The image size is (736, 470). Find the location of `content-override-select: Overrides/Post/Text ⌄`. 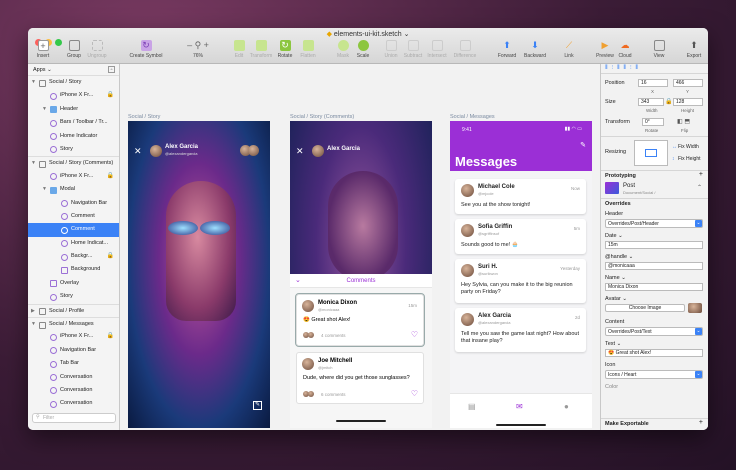

content-override-select: Overrides/Post/Text ⌄ is located at coordinates (654, 331).